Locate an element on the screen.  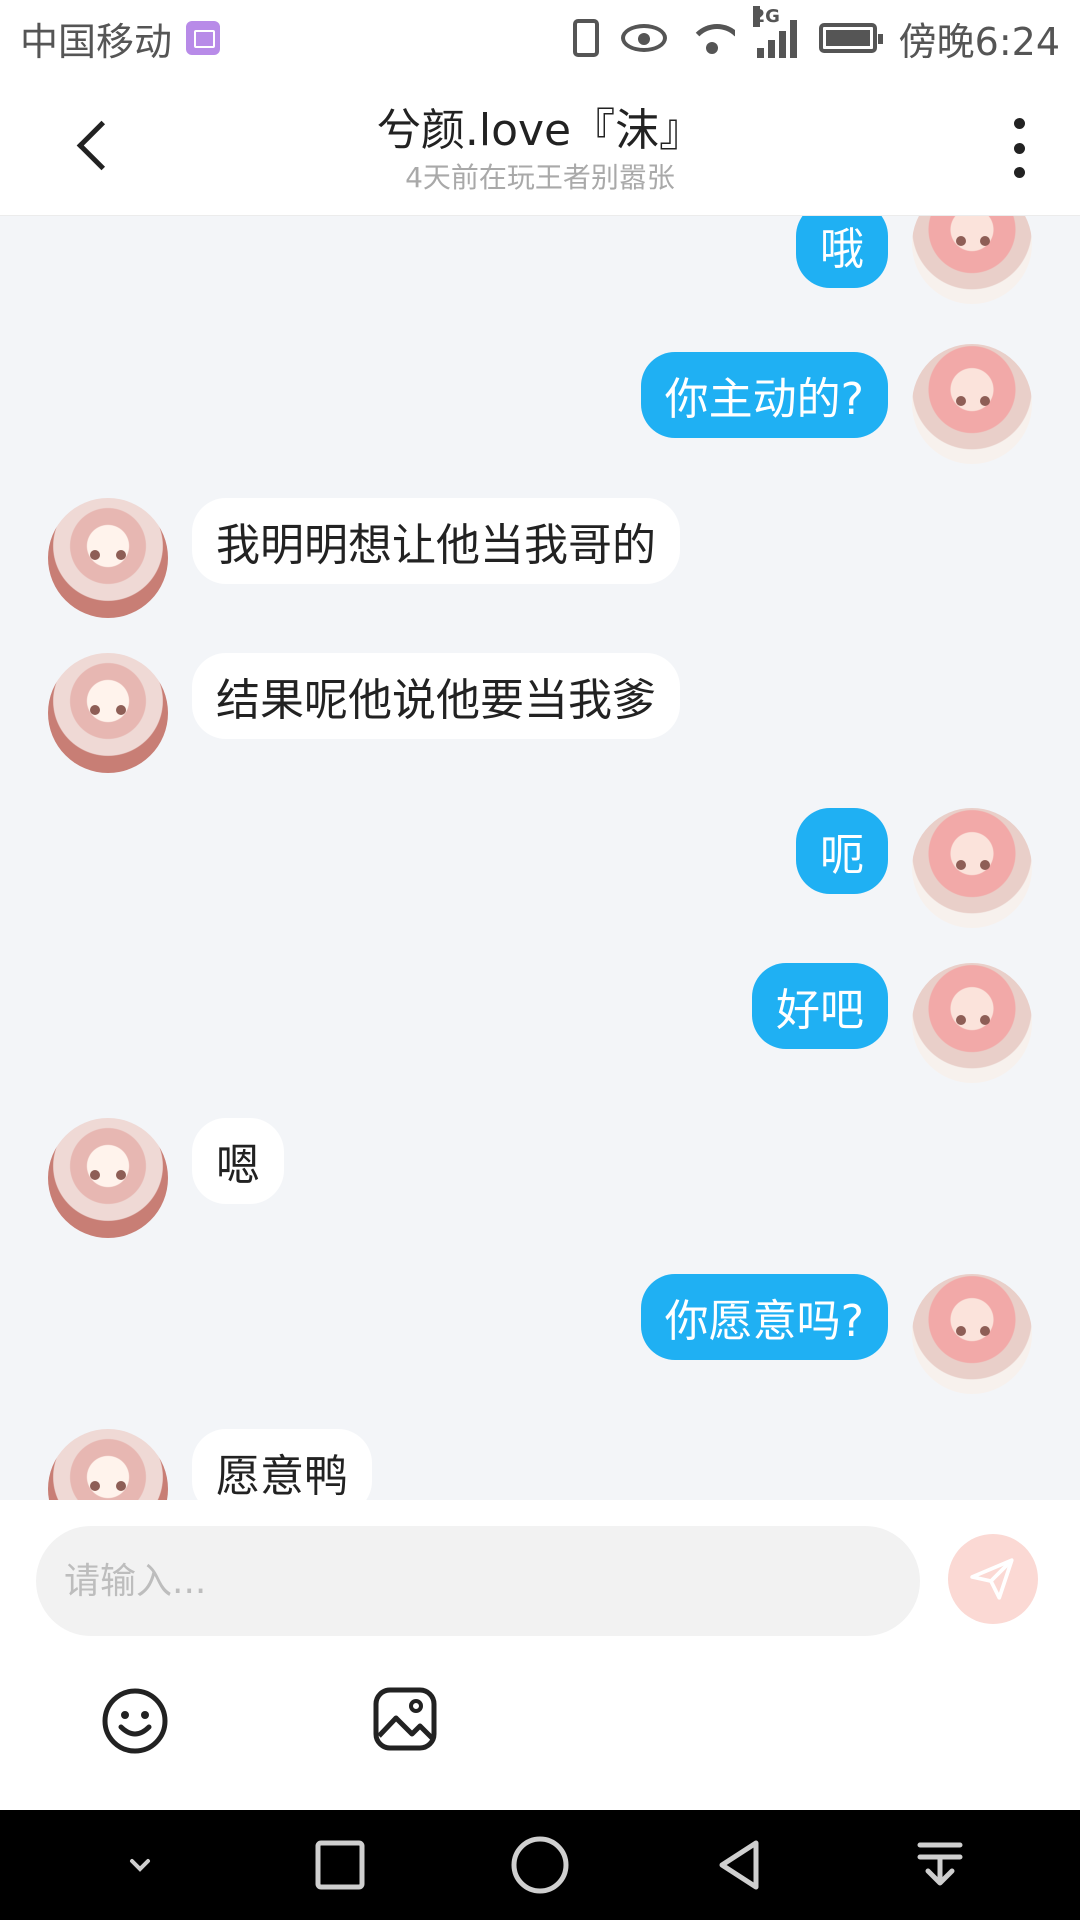
hide-keyboard-icon is located at coordinates (140, 1865).